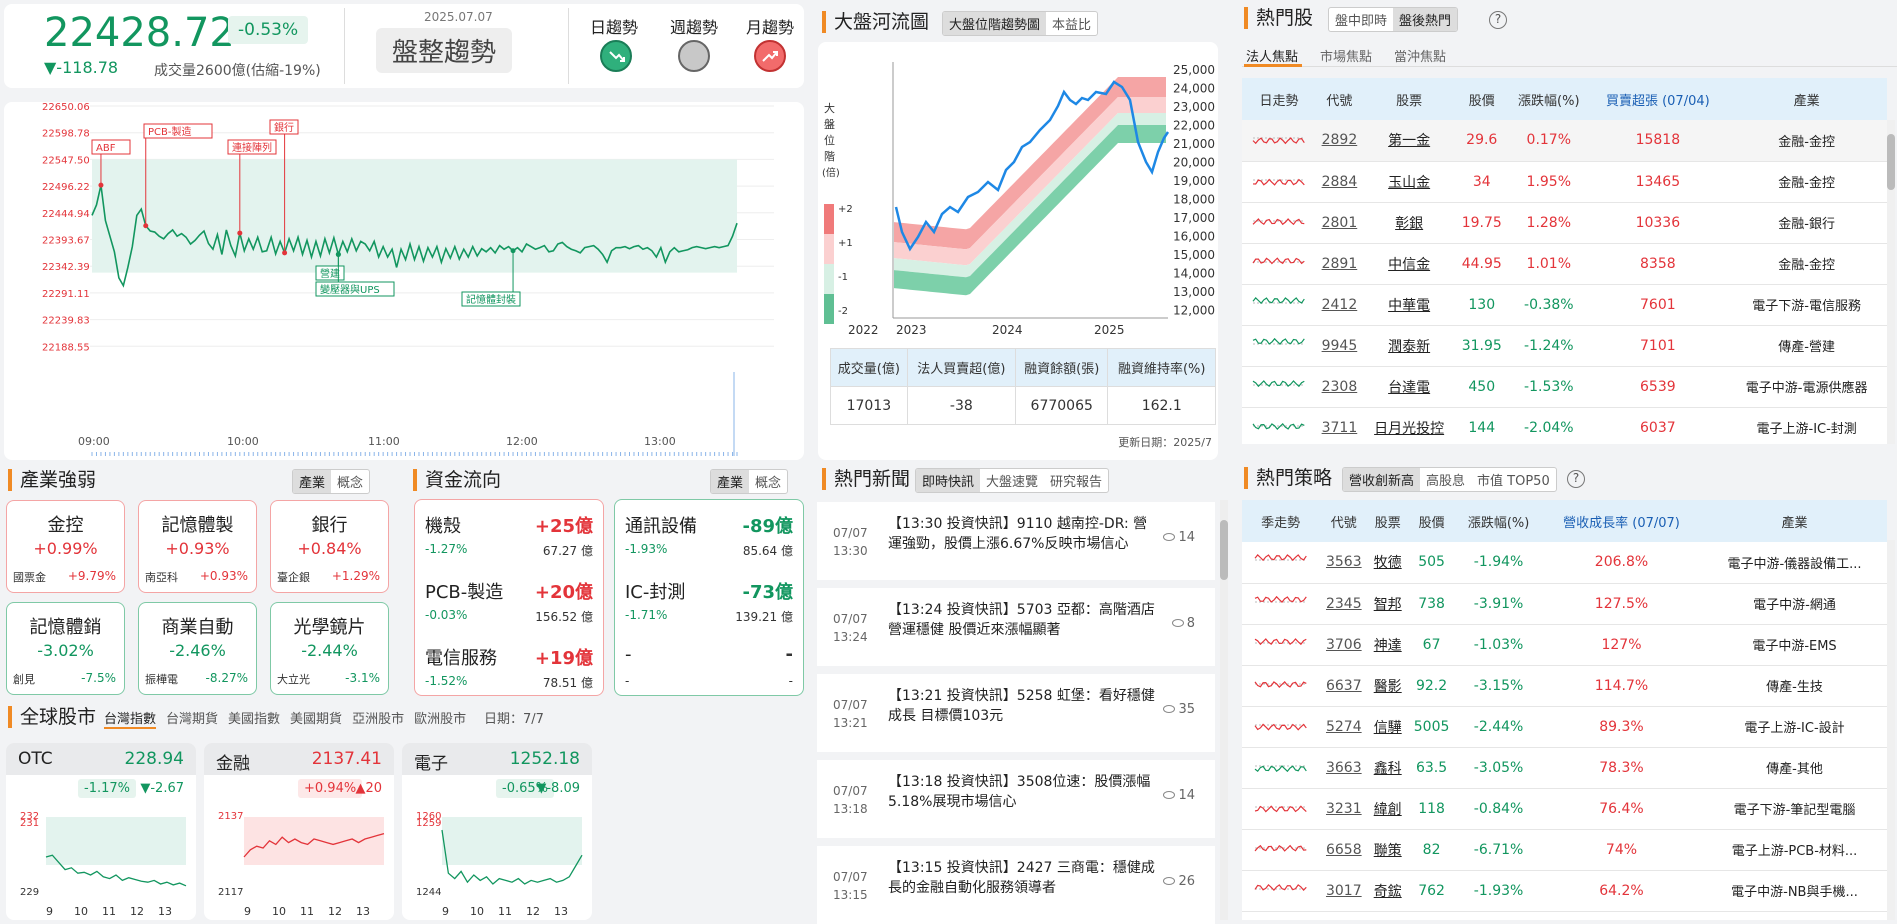 This screenshot has width=1897, height=924. Describe the element at coordinates (1564, 727) in the screenshot. I see `table-row: 5274 信驊 5005 -2.44% 89.3% 電子上游-IC-設計` at that location.